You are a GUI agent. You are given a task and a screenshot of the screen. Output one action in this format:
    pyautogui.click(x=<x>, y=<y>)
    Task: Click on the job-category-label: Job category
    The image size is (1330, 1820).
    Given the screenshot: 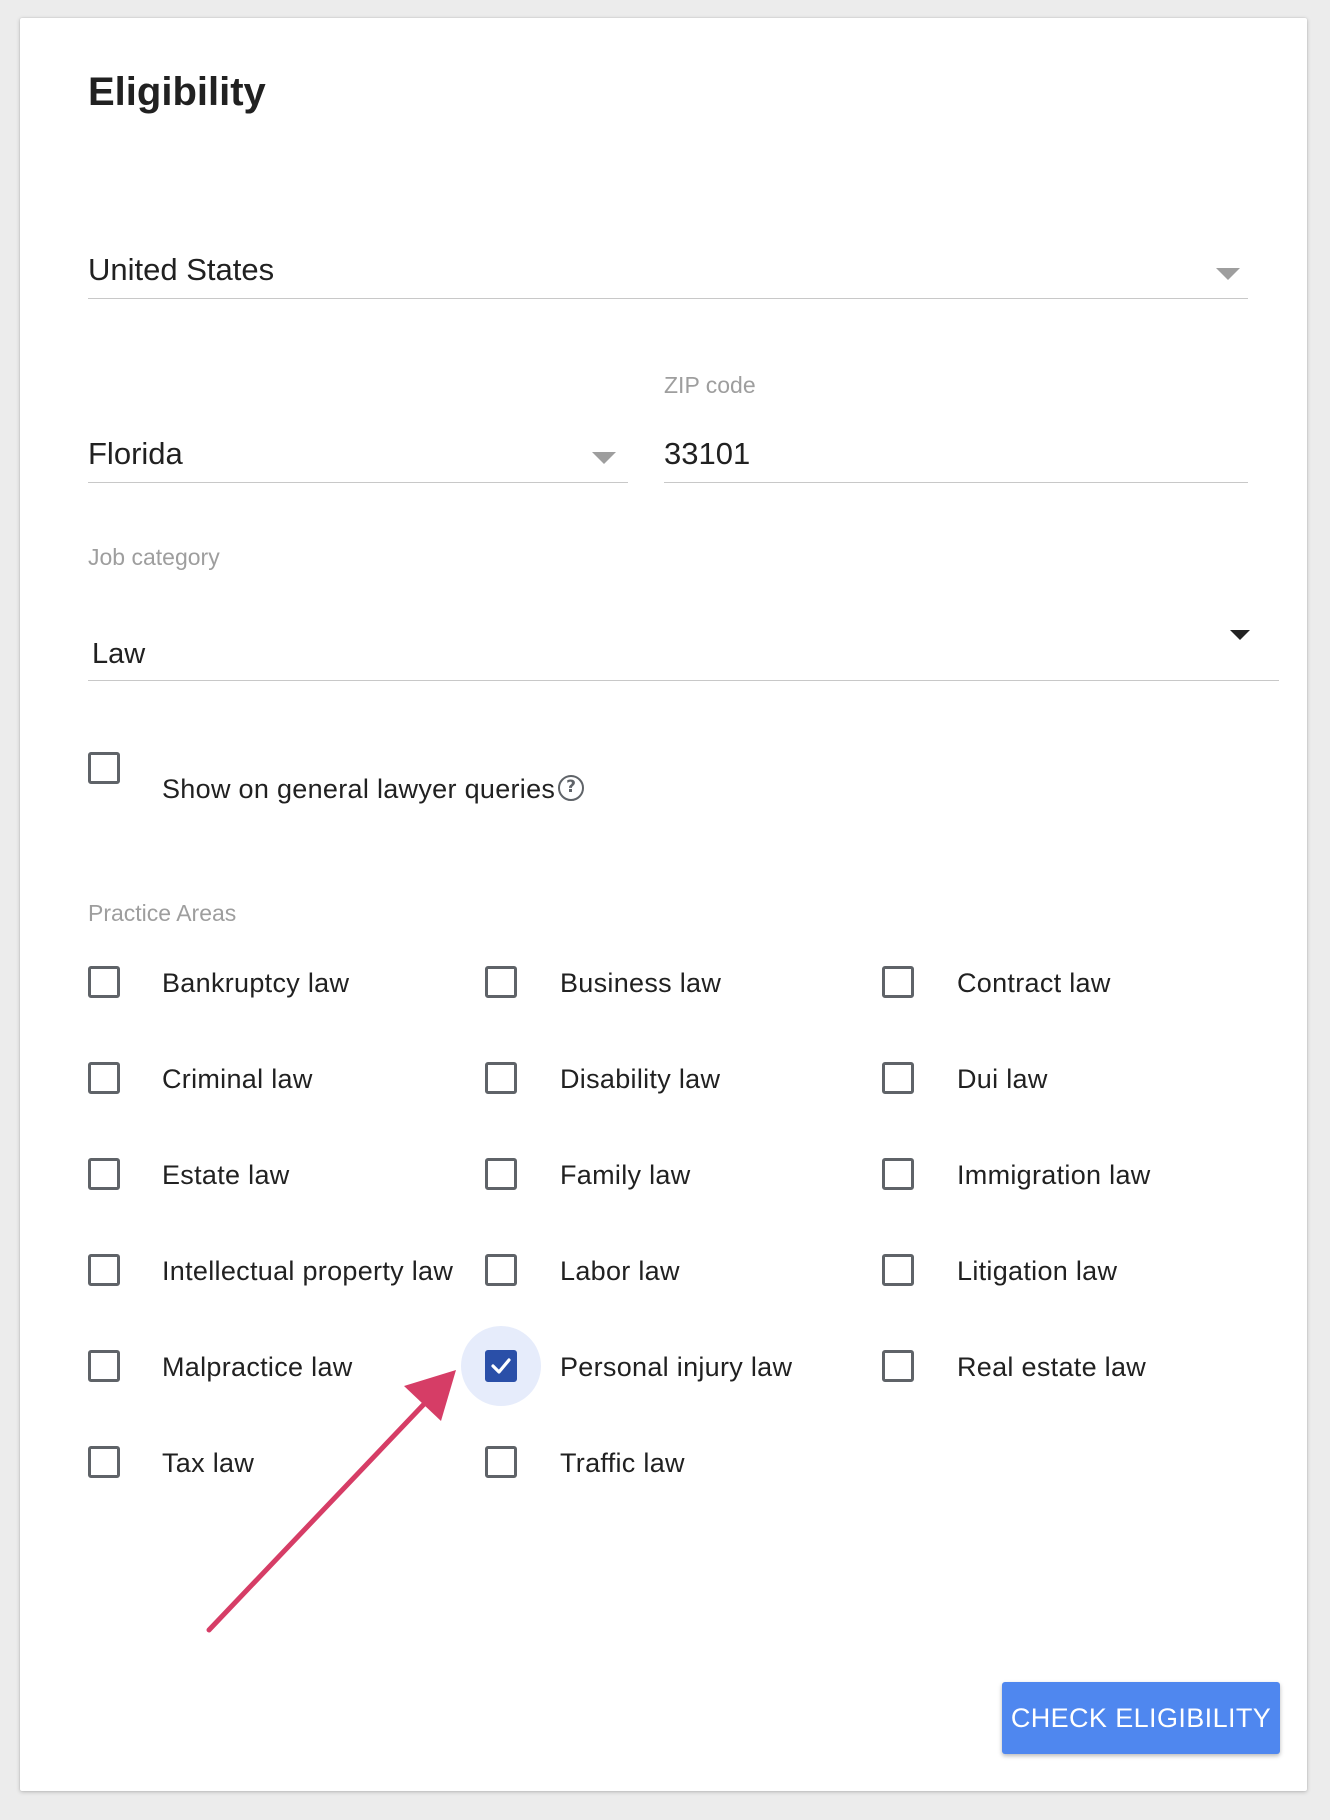 What is the action you would take?
    pyautogui.click(x=154, y=557)
    